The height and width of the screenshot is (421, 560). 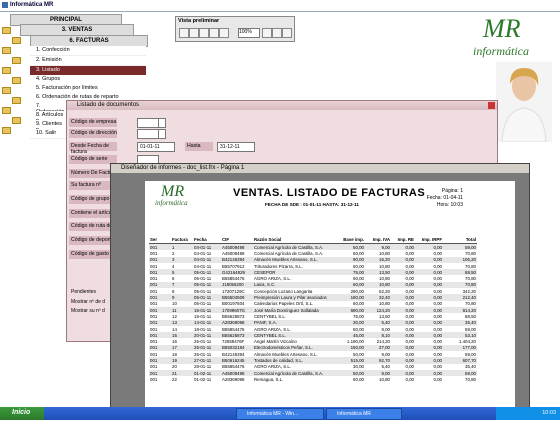 I want to click on first-page-icon, so click(x=184, y=33).